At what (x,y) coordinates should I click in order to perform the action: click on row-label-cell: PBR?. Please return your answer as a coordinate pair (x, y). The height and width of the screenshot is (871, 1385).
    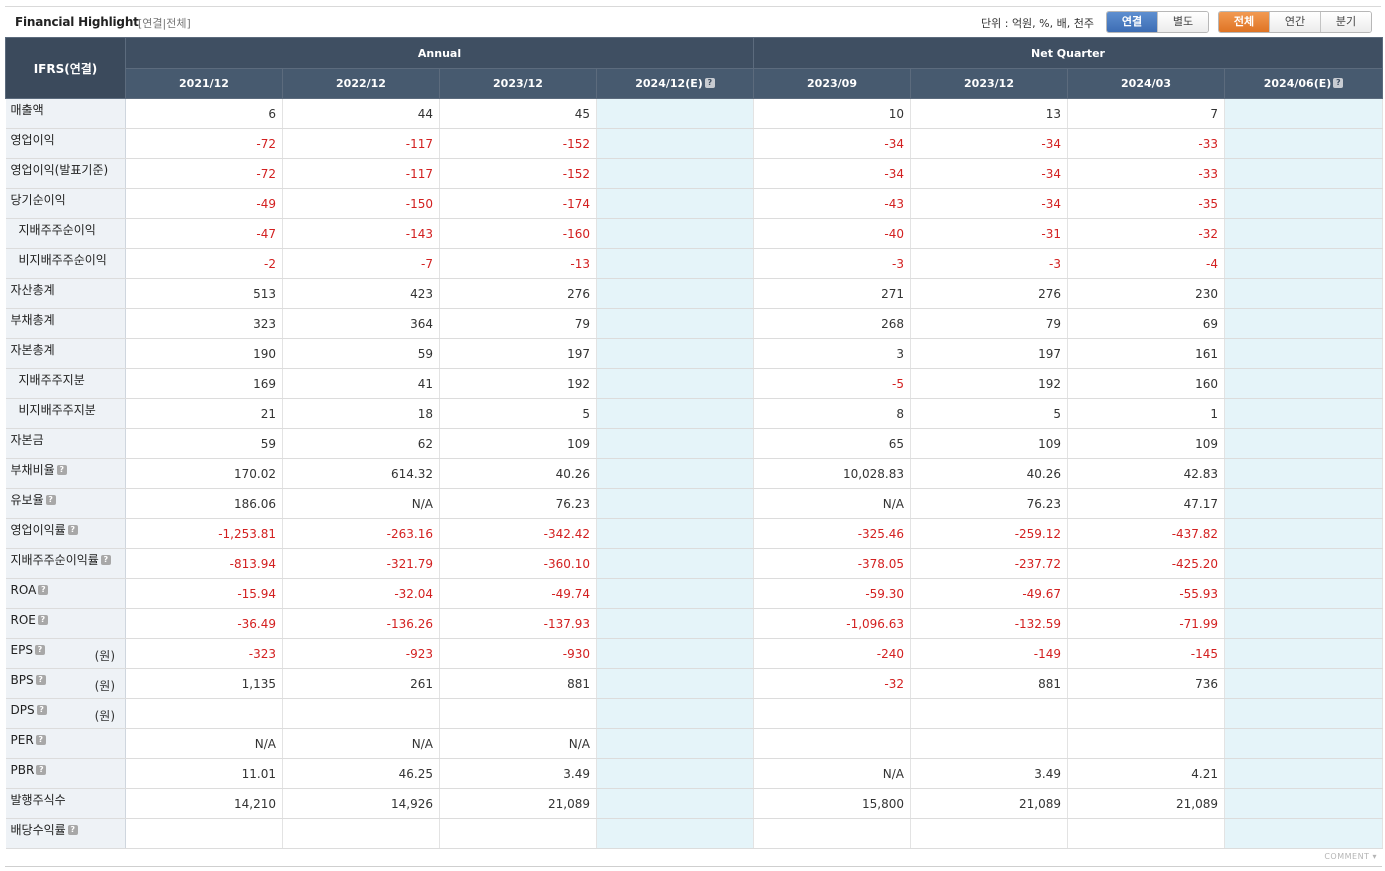
    Looking at the image, I should click on (65, 773).